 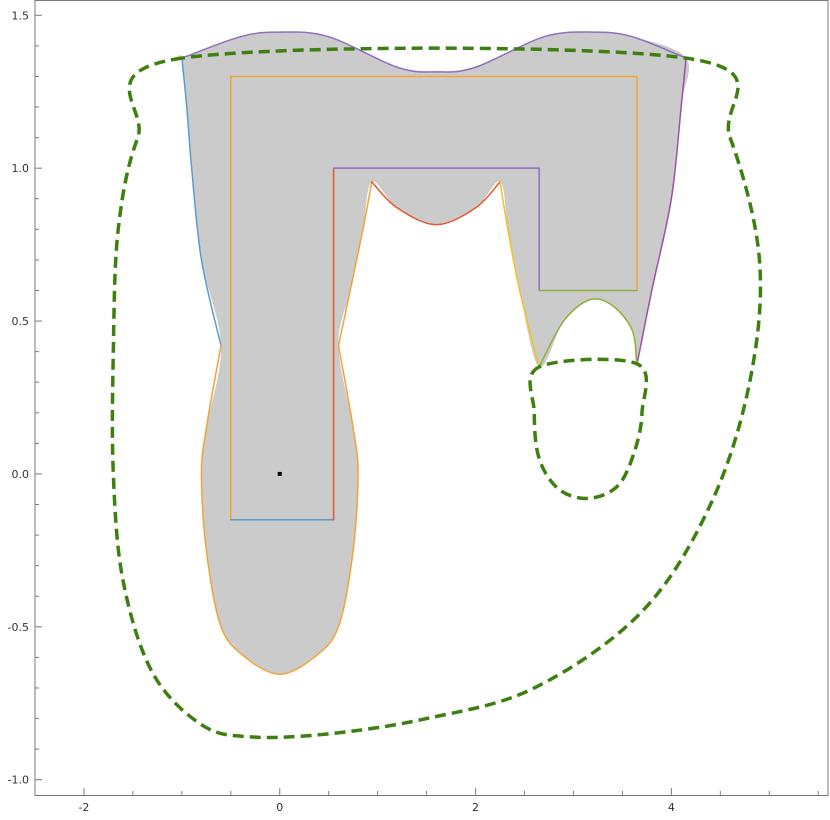 I want to click on y-tick-label: -0.5, so click(x=18, y=627).